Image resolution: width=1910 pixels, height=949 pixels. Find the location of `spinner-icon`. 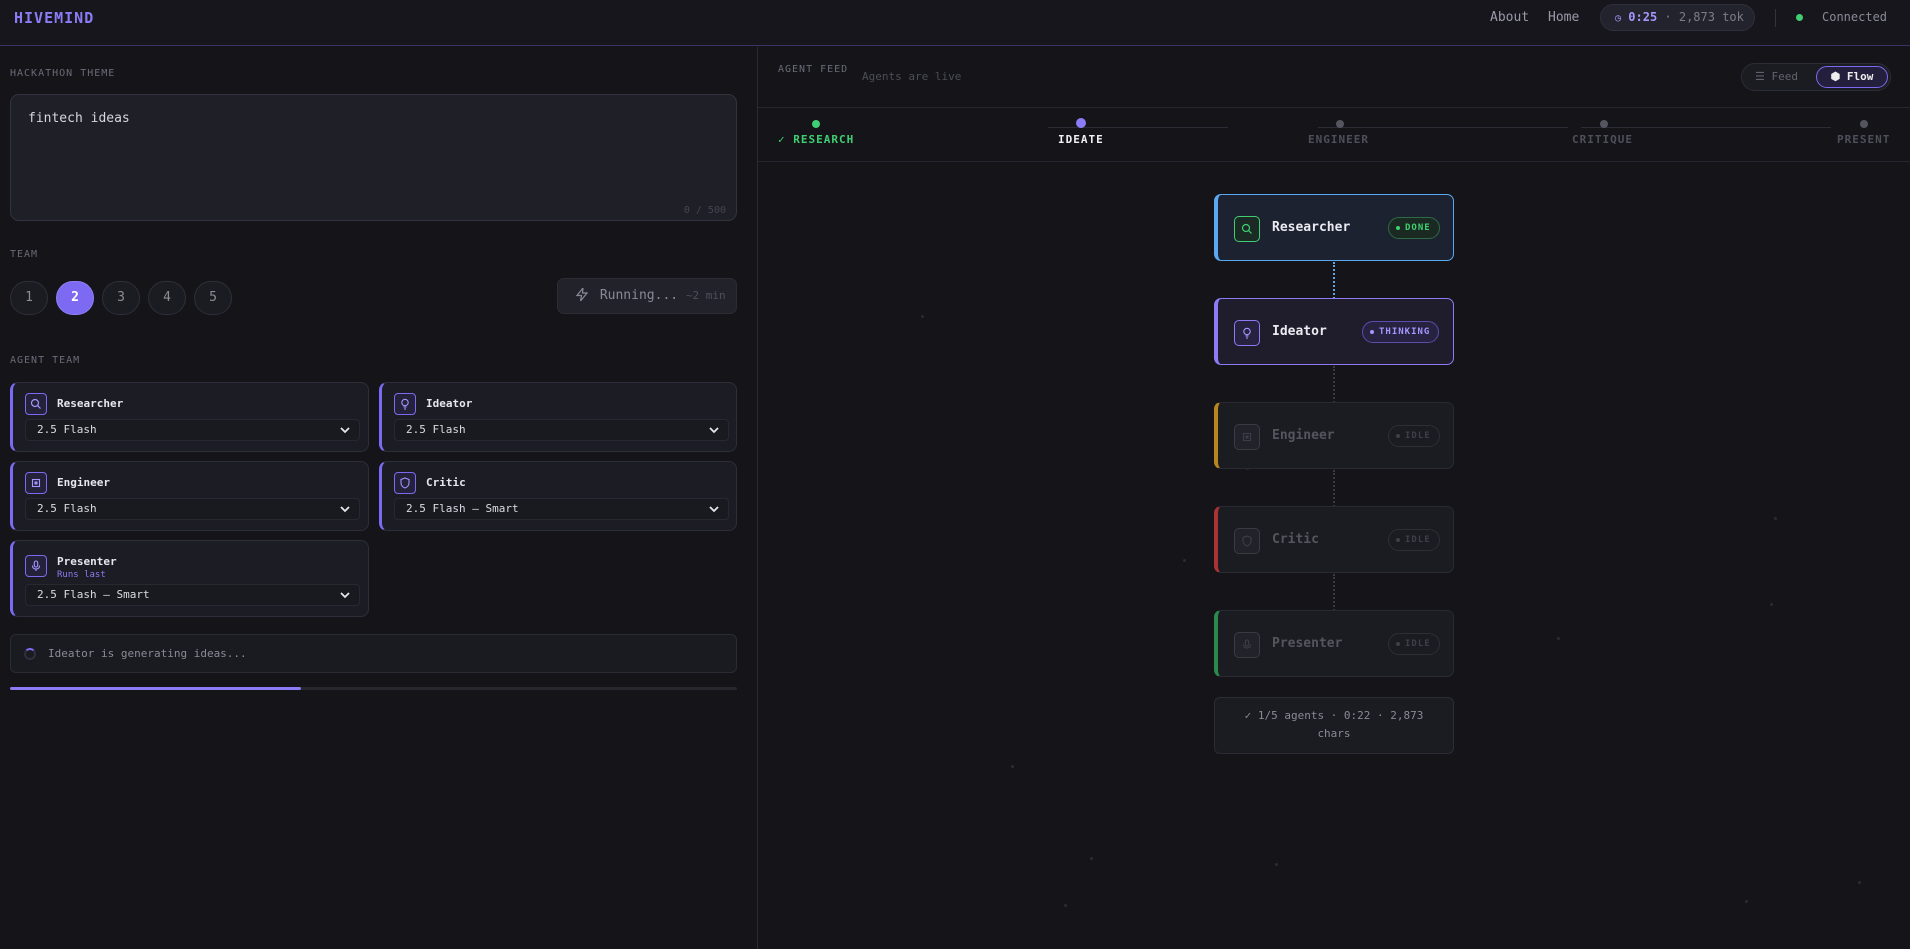

spinner-icon is located at coordinates (30, 654).